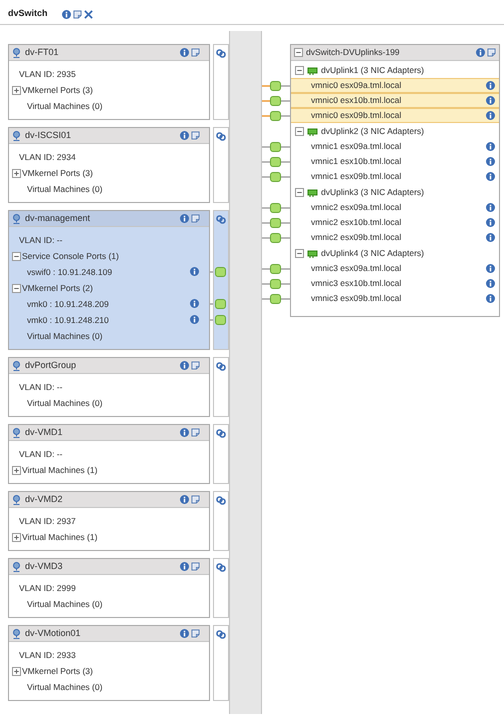 The width and height of the screenshot is (504, 719). What do you see at coordinates (372, 131) in the screenshot?
I see `uplink-label: dvUplink2 (3 NIC Adapters)` at bounding box center [372, 131].